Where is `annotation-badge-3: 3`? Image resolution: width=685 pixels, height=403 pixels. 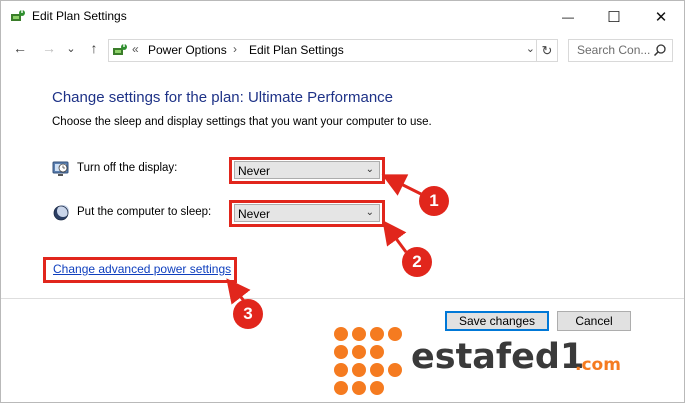 annotation-badge-3: 3 is located at coordinates (248, 314).